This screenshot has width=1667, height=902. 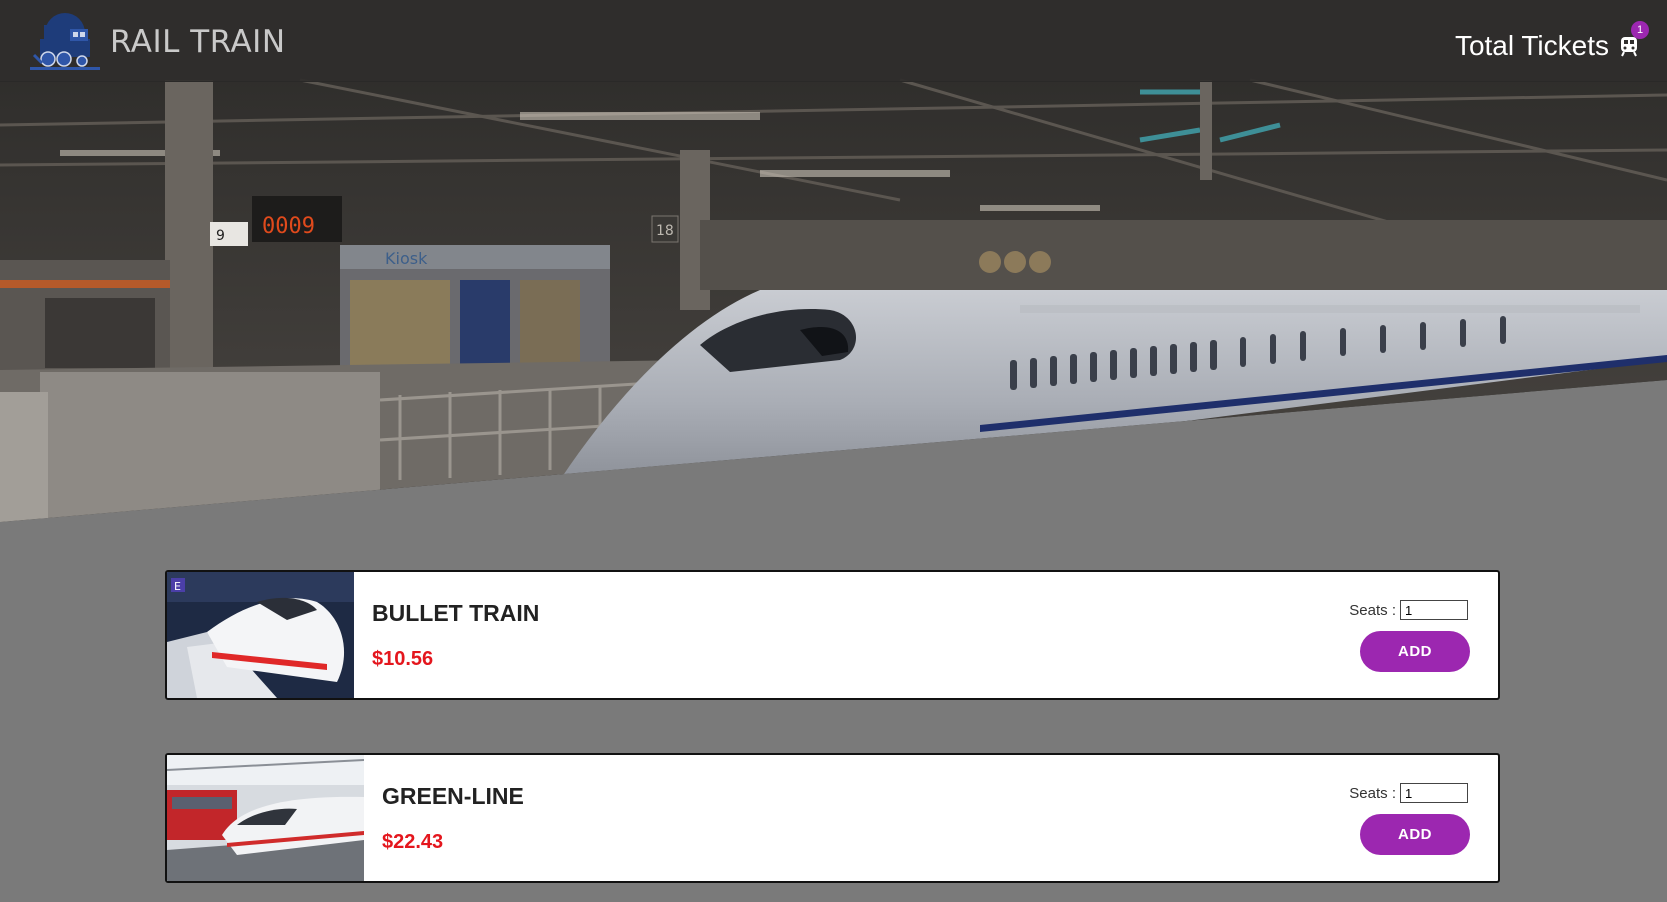 What do you see at coordinates (413, 842) in the screenshot?
I see `train-price: $22.43` at bounding box center [413, 842].